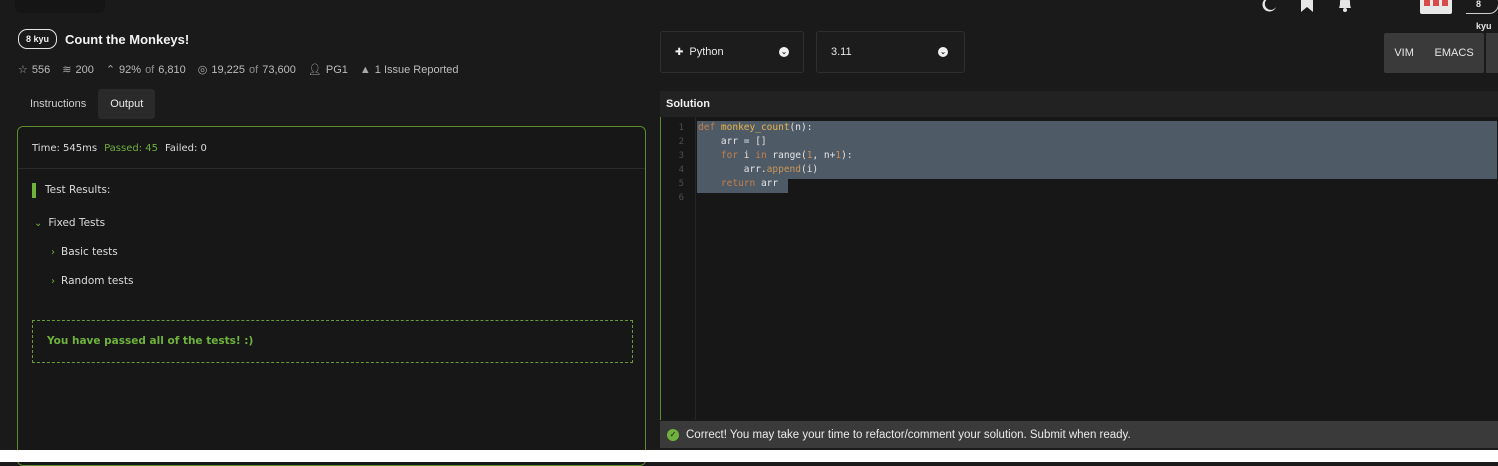 The width and height of the screenshot is (1498, 466). Describe the element at coordinates (185, 148) in the screenshot. I see `failed-count: Failed: 0` at that location.